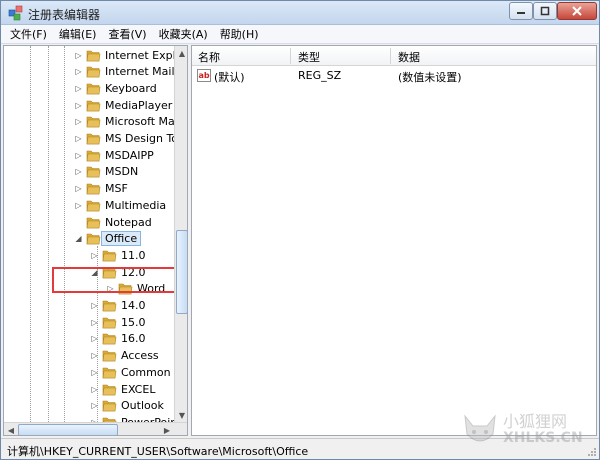 The image size is (600, 460). What do you see at coordinates (68, 429) in the screenshot?
I see `tree-hscroll-thumb` at bounding box center [68, 429].